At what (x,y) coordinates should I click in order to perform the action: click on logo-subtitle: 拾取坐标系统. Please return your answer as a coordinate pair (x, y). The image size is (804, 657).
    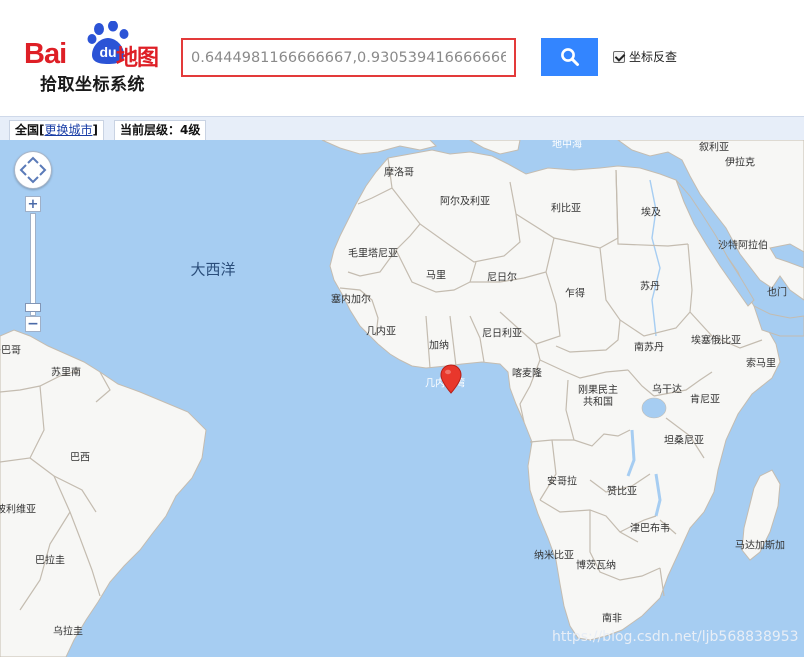
    Looking at the image, I should click on (92, 85).